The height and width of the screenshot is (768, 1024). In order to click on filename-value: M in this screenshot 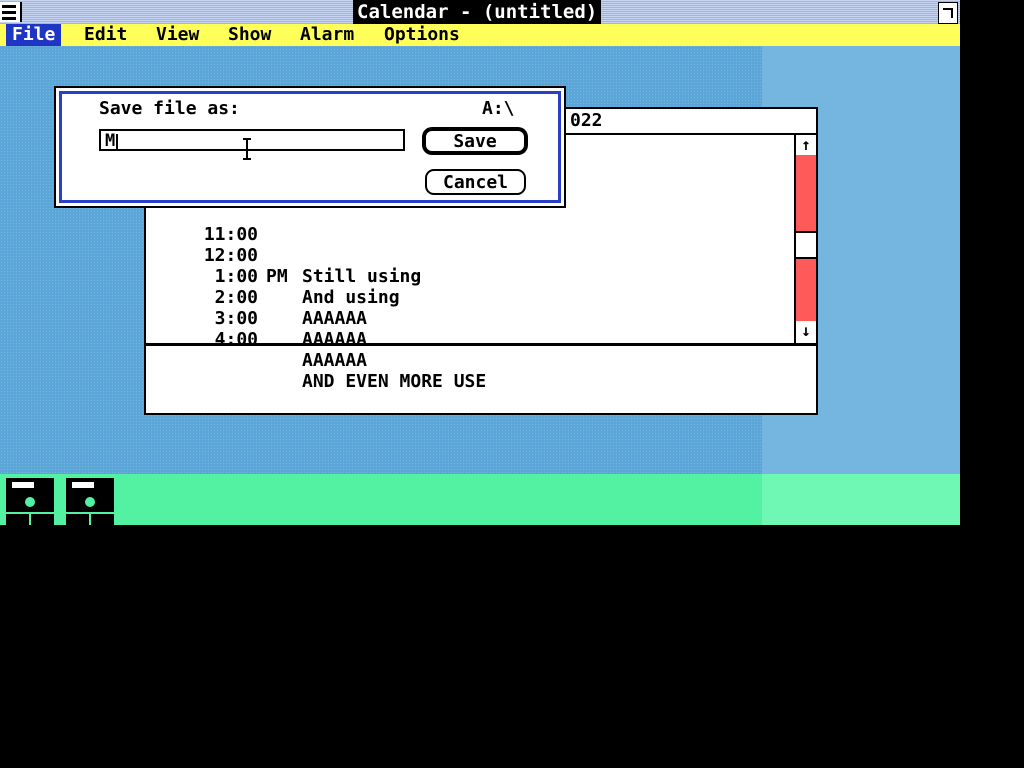, I will do `click(110, 141)`.